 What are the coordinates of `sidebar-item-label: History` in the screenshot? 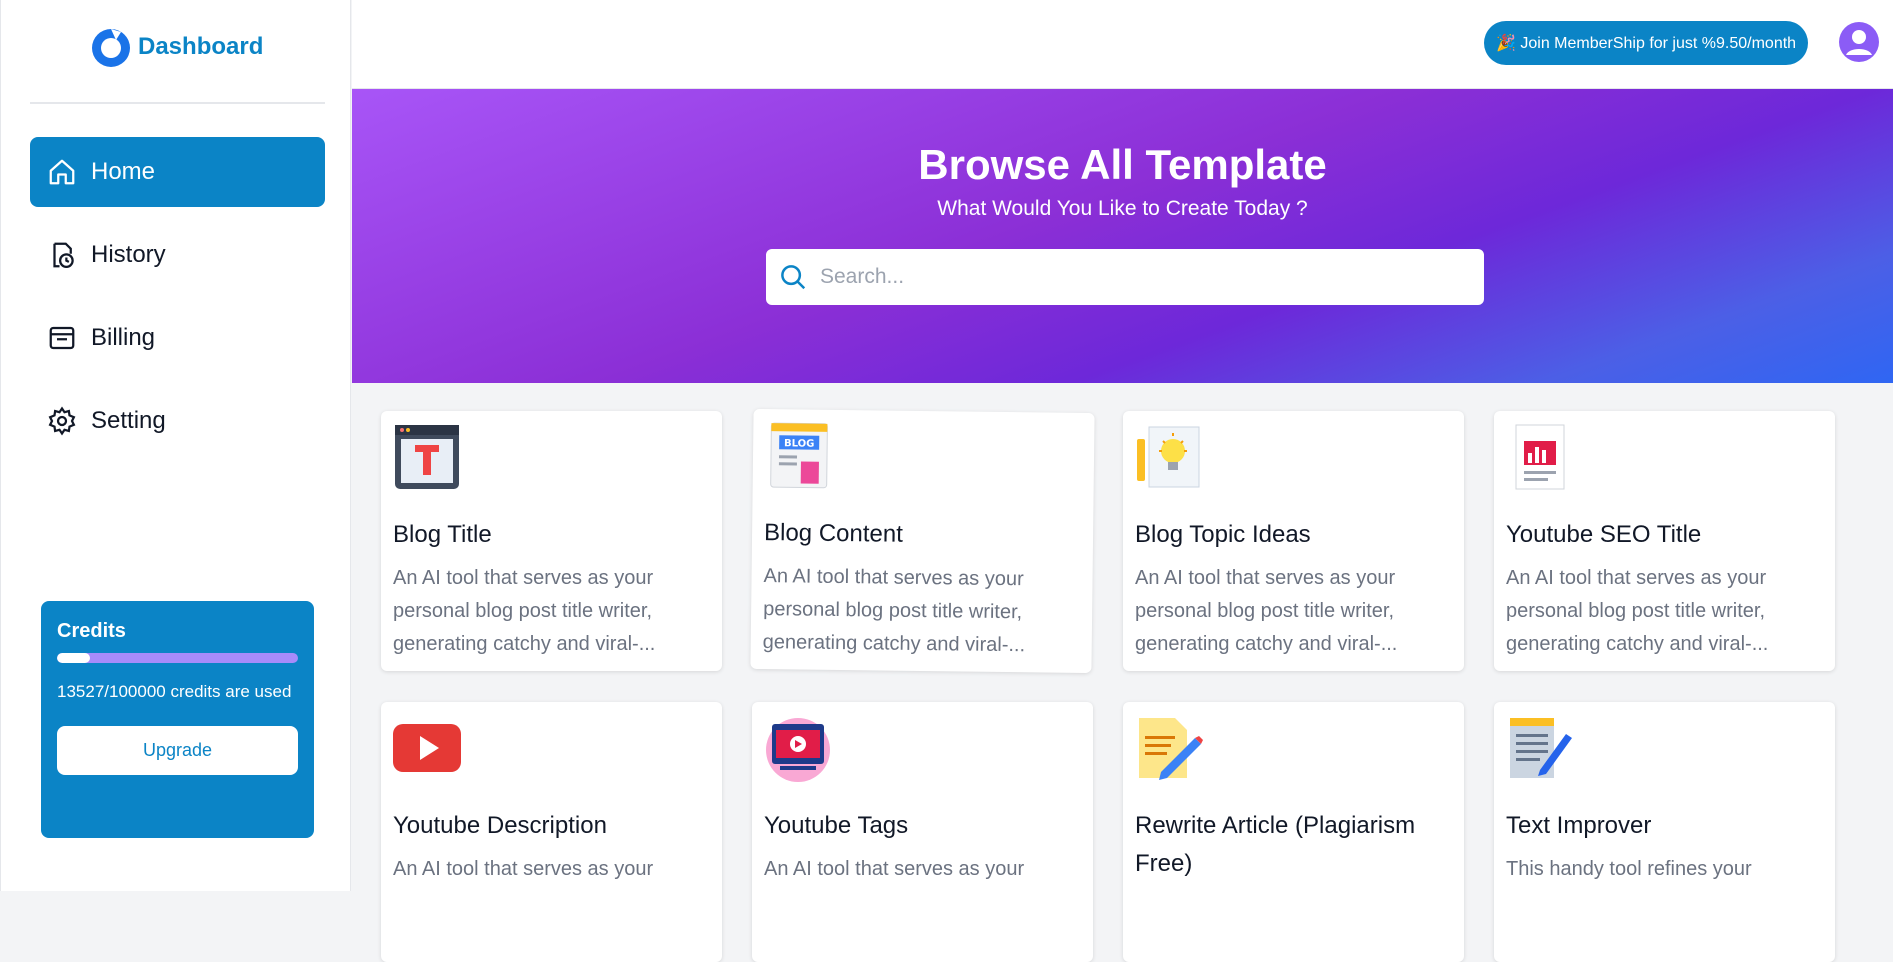 It's located at (128, 254).